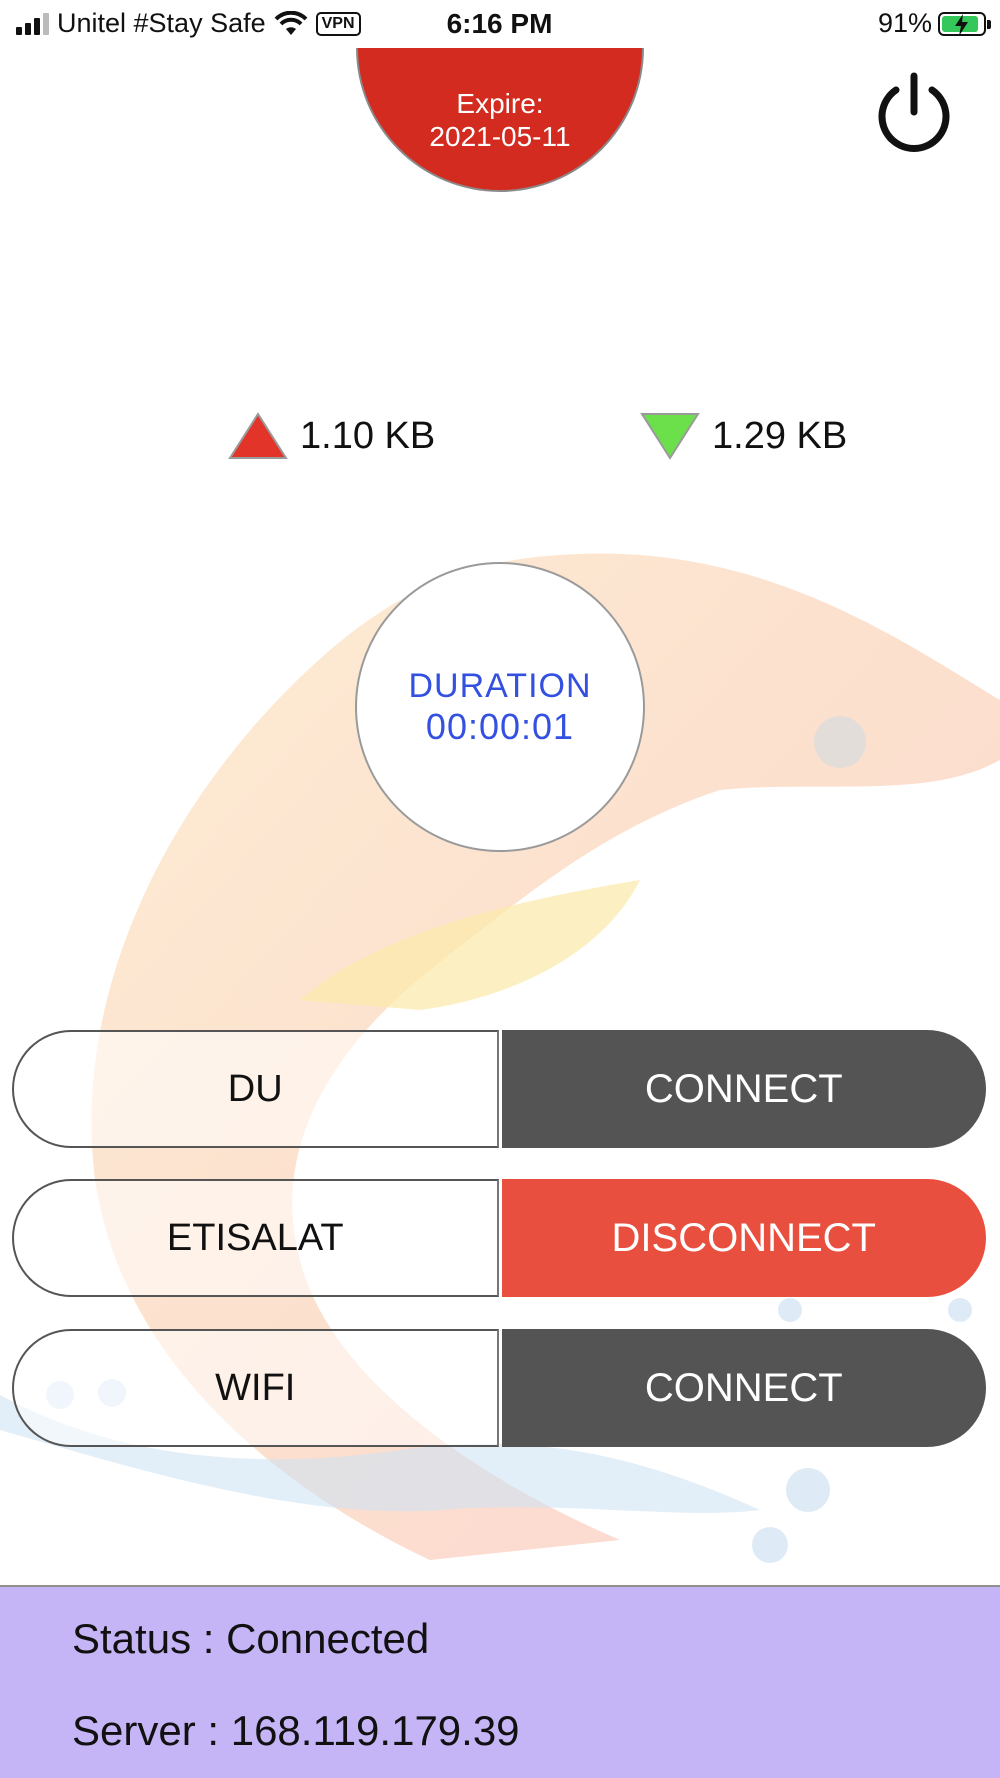 Image resolution: width=1000 pixels, height=1778 pixels. What do you see at coordinates (368, 435) in the screenshot?
I see `upload-value: 1.10 KB` at bounding box center [368, 435].